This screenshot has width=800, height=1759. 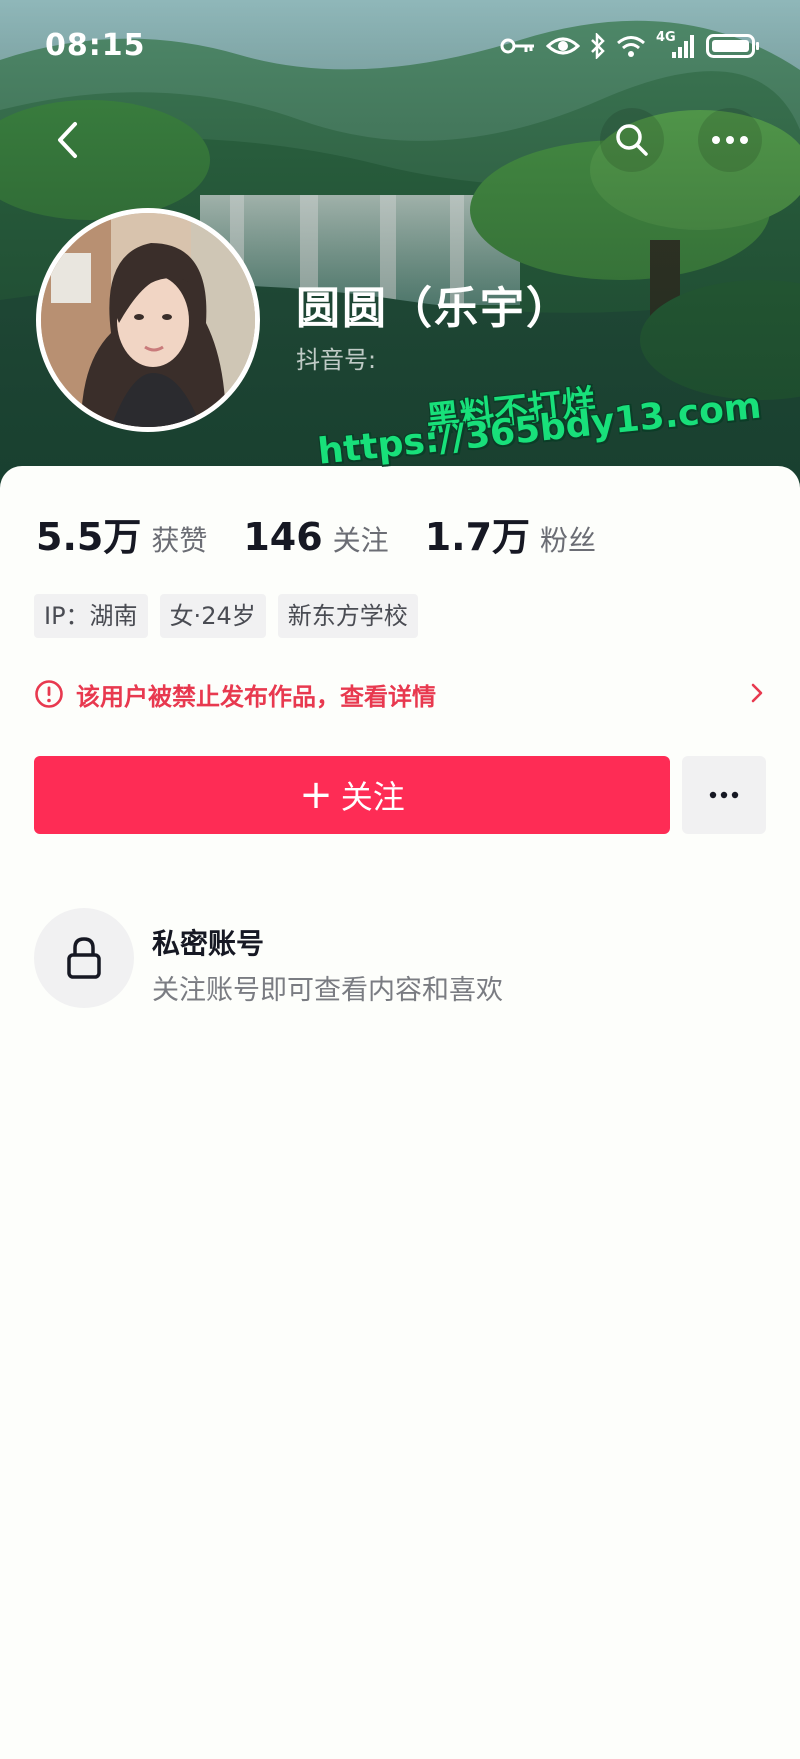 I want to click on lock-badge, so click(x=84, y=958).